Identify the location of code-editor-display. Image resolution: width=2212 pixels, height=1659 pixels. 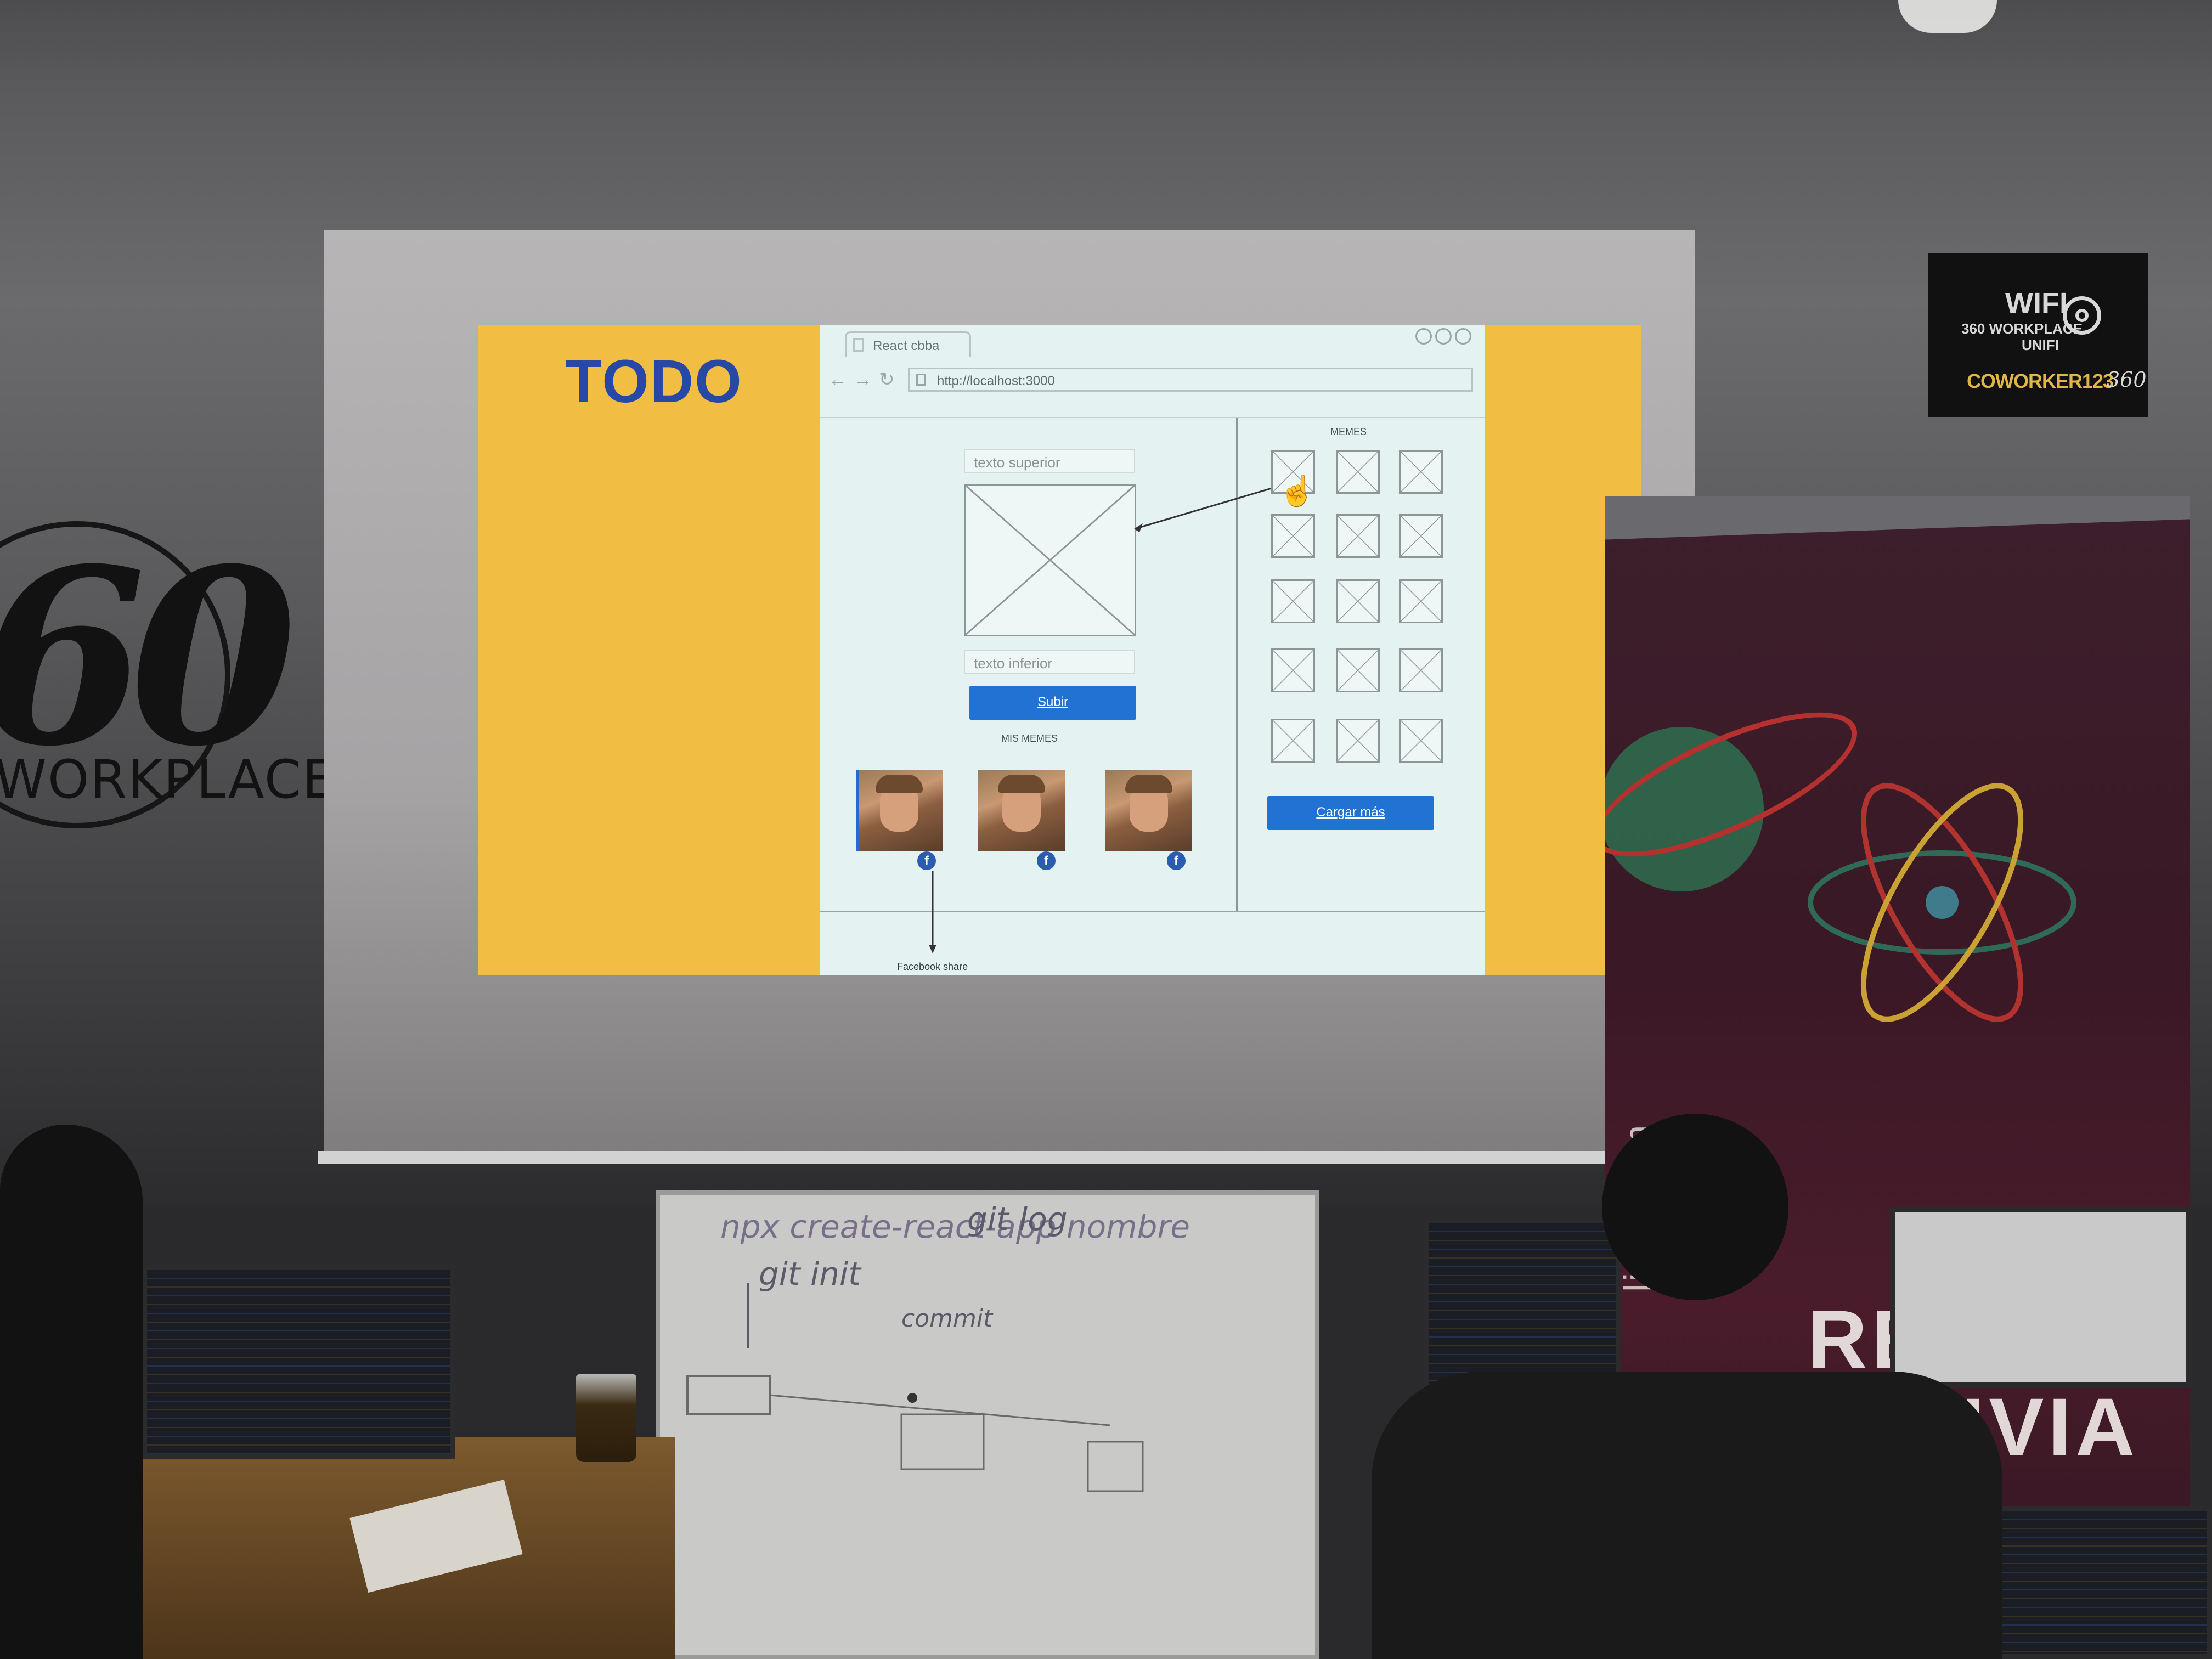
(298, 1362).